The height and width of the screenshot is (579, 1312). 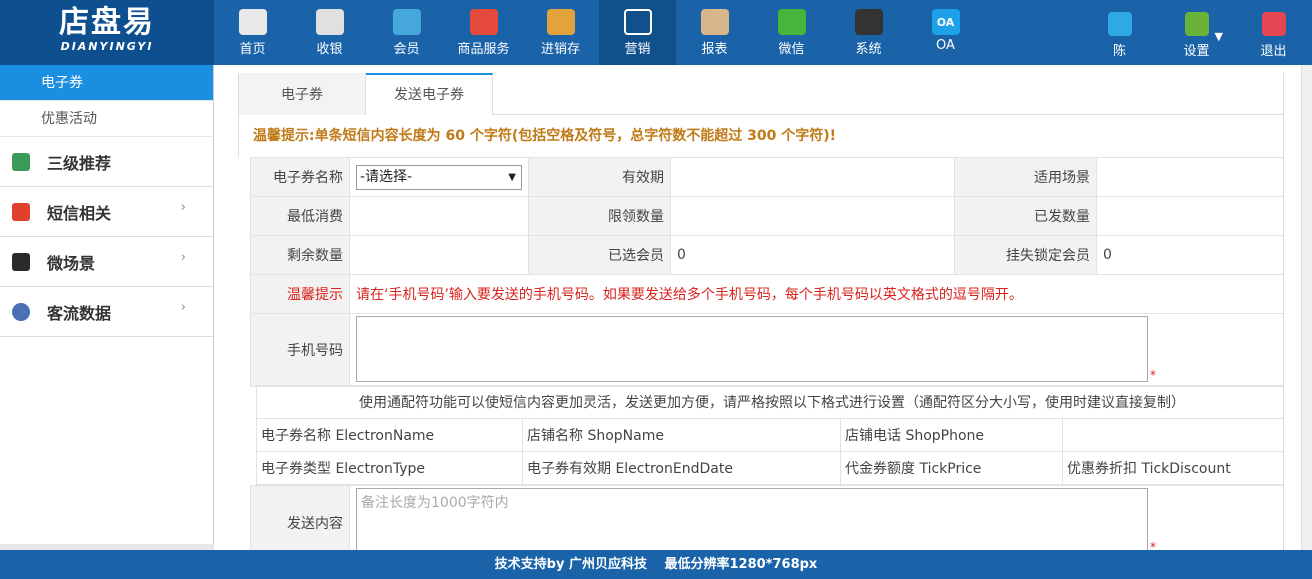 I want to click on locked-members-label: 挂失锁定会员, so click(x=1025, y=255).